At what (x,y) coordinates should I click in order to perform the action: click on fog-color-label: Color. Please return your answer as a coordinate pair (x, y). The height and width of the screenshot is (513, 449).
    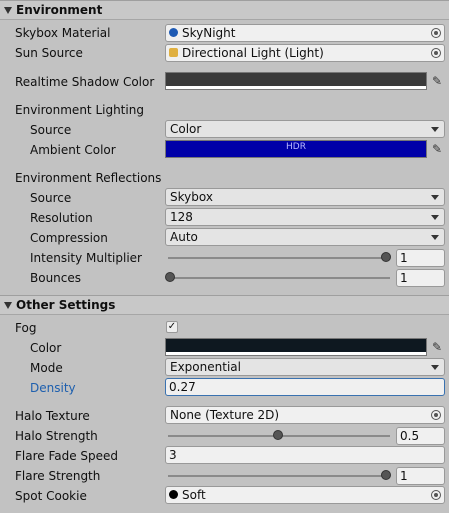
    Looking at the image, I should click on (46, 348).